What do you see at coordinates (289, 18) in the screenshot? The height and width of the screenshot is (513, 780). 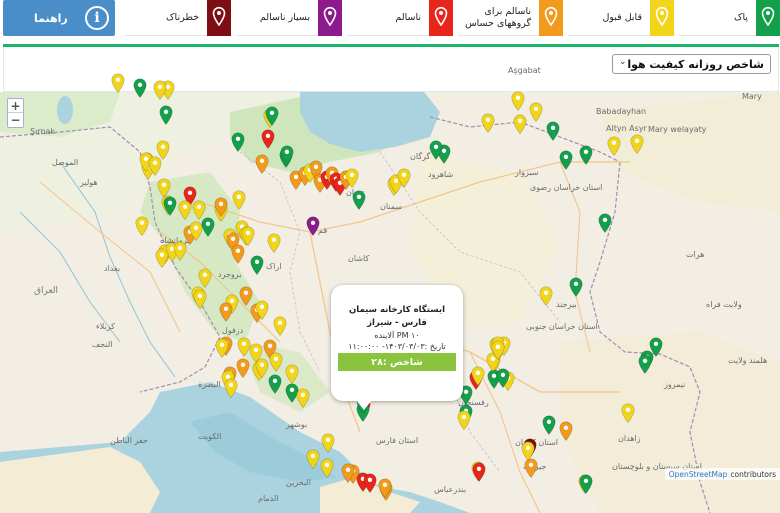 I see `legend-item-very-unhealthy: بسیار ناسالم` at bounding box center [289, 18].